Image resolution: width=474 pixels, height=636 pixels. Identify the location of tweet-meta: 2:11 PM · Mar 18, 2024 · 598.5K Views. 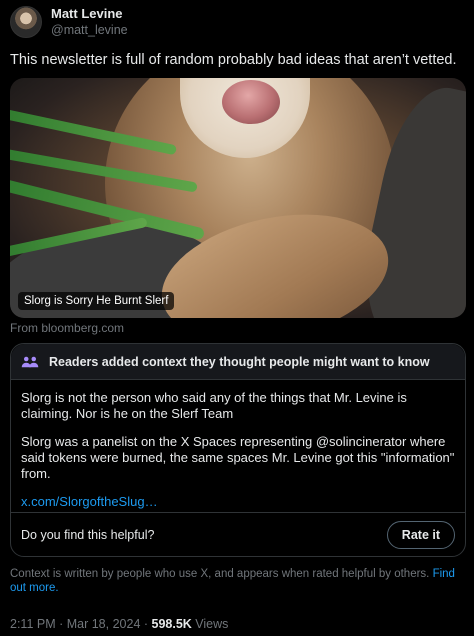
(119, 624).